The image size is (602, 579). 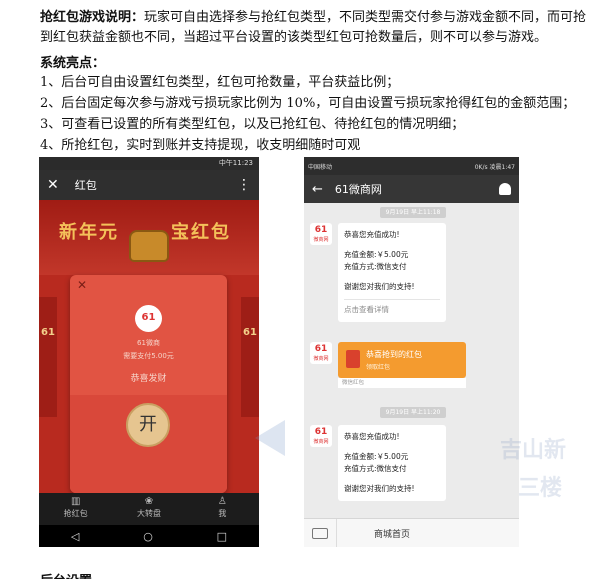 What do you see at coordinates (75, 513) in the screenshot?
I see `tab-label: 抢红包` at bounding box center [75, 513].